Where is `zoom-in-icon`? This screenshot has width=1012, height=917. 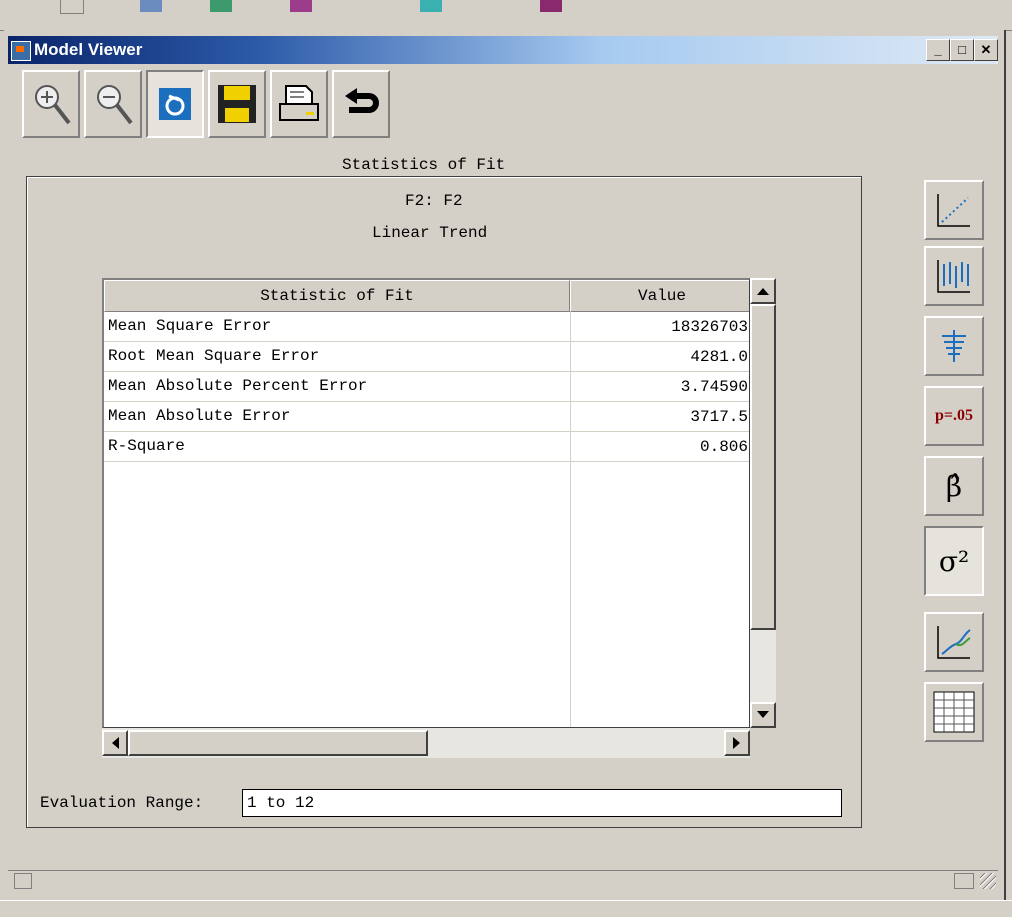 zoom-in-icon is located at coordinates (53, 105).